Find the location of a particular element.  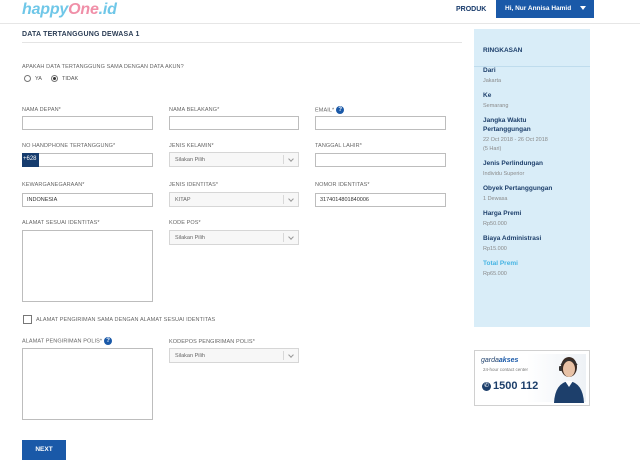

banner-brand-part1: garda is located at coordinates (490, 360).